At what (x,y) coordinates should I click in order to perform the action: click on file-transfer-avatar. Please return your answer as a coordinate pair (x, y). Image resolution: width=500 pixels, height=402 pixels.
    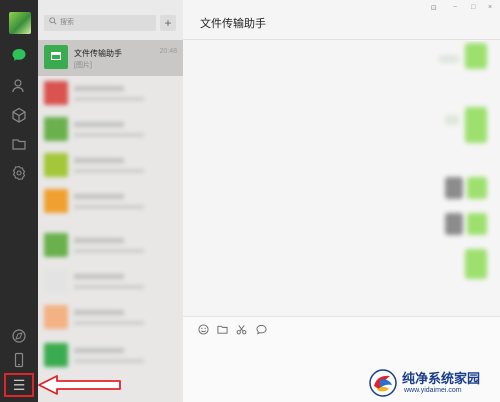
    Looking at the image, I should click on (56, 57).